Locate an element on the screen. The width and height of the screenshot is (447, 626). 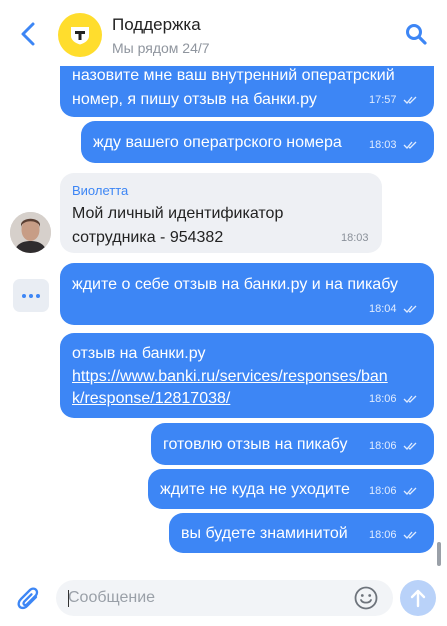
message-link: k/response/12817038/ is located at coordinates (151, 398).